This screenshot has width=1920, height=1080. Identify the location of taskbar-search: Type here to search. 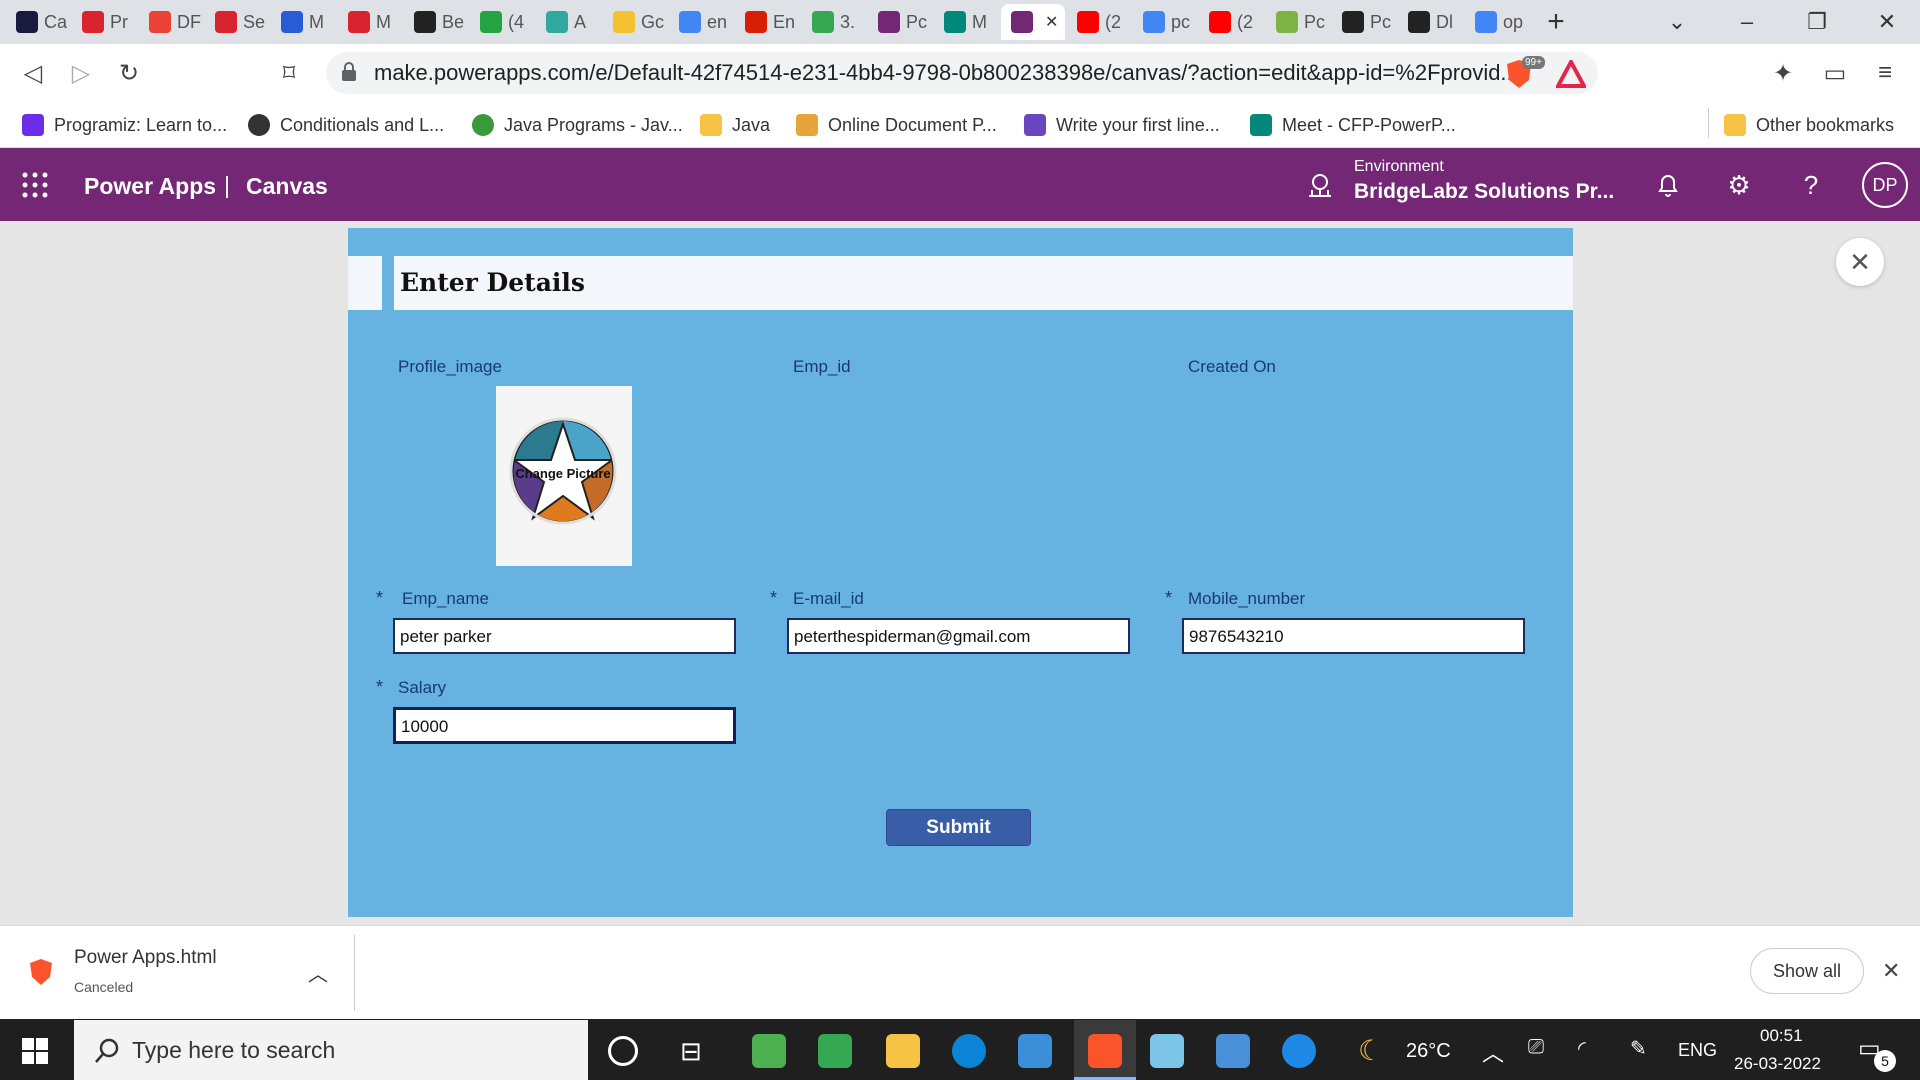
(331, 1050).